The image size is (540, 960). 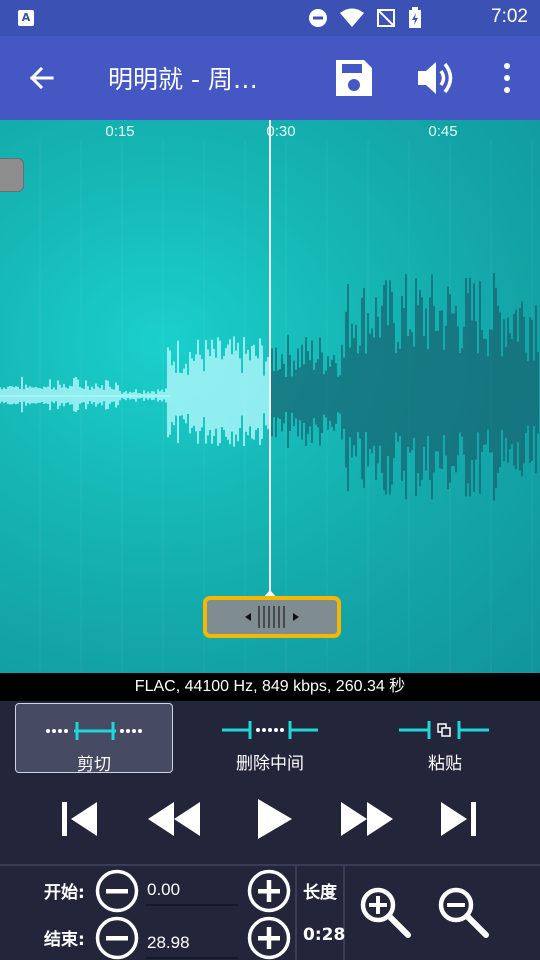 What do you see at coordinates (192, 944) in the screenshot?
I see `end-time-input: 28.98` at bounding box center [192, 944].